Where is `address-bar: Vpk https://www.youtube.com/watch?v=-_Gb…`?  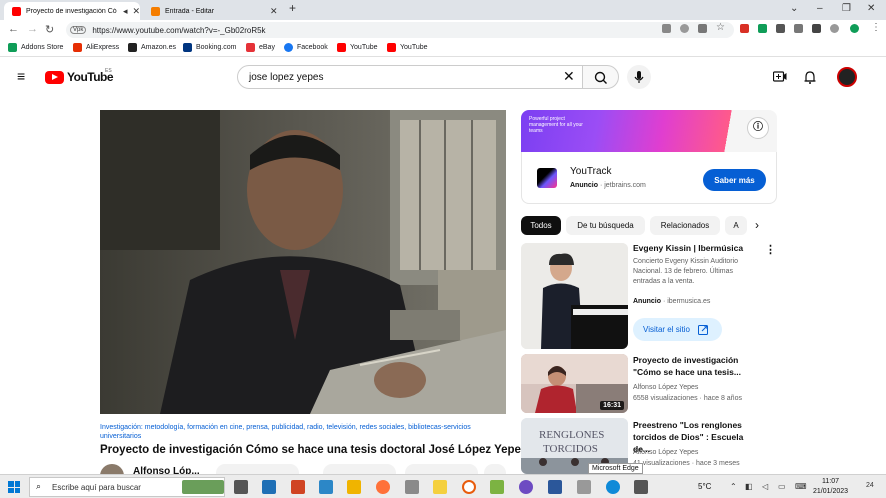 address-bar: Vpk https://www.youtube.com/watch?v=-_Gb… is located at coordinates (400, 30).